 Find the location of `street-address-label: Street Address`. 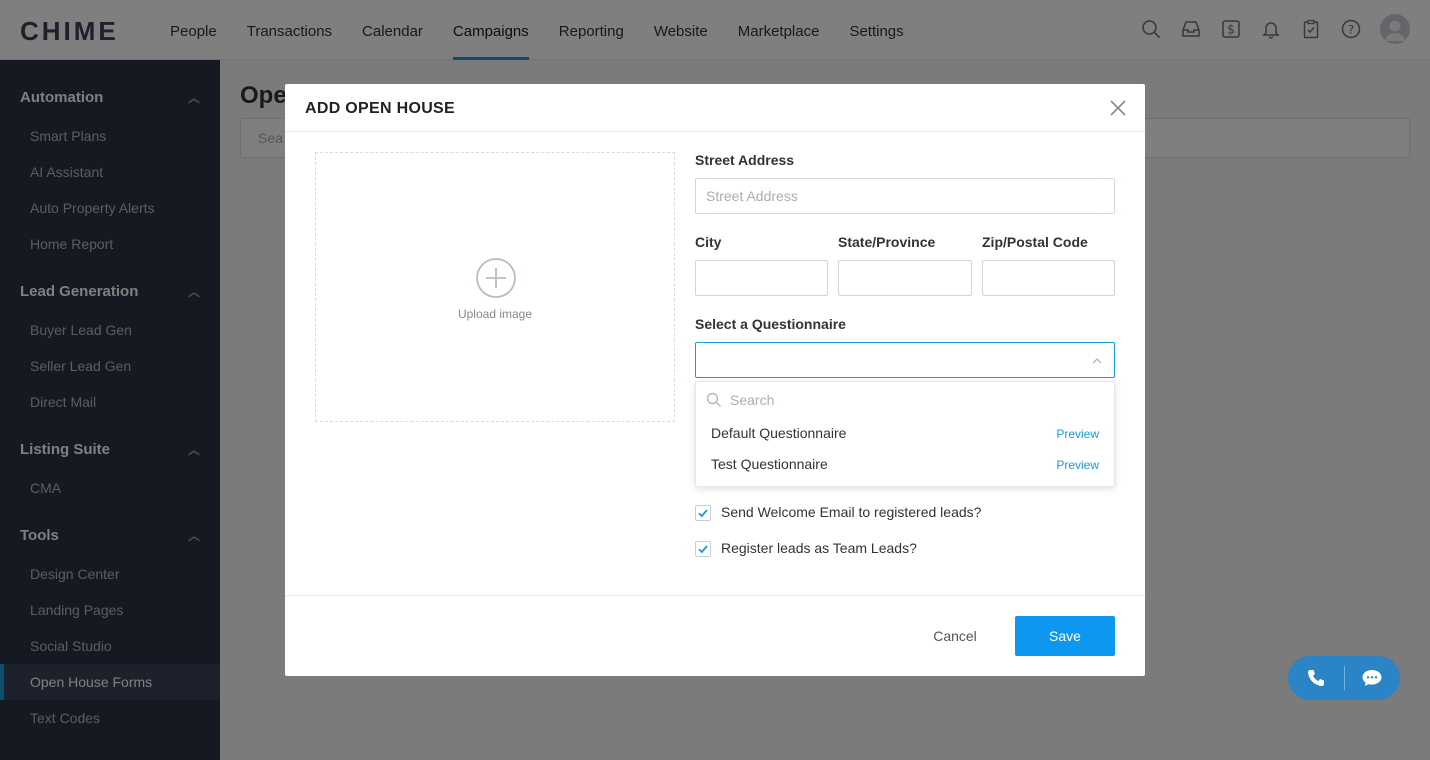

street-address-label: Street Address is located at coordinates (745, 160).